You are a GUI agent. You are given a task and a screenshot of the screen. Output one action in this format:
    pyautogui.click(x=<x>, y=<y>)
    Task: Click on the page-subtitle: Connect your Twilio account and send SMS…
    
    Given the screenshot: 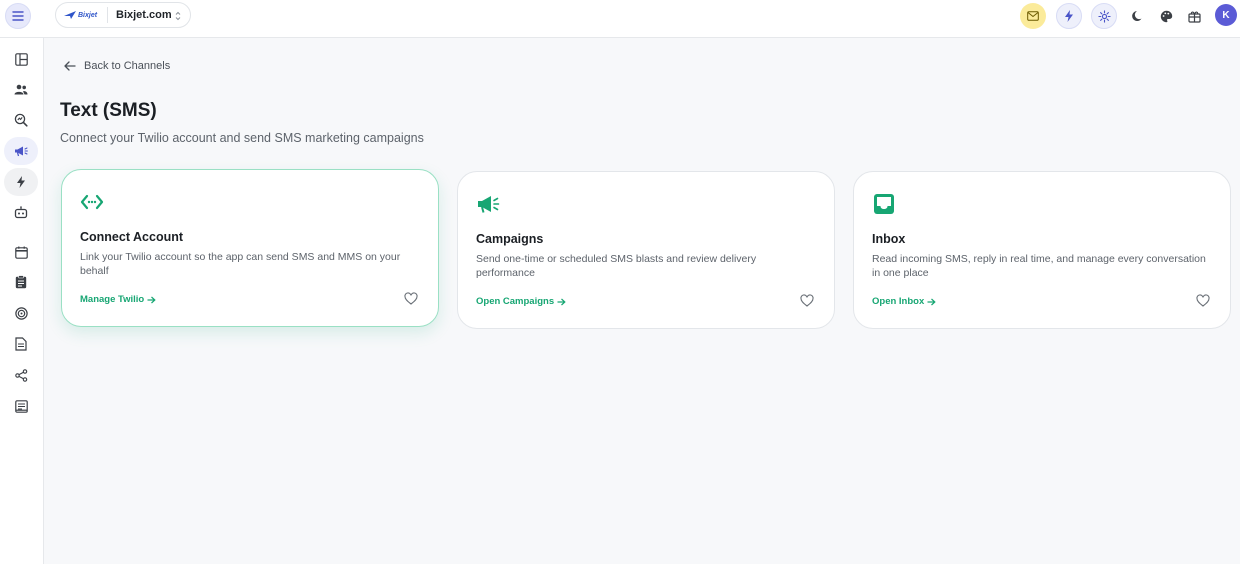 What is the action you would take?
    pyautogui.click(x=242, y=138)
    